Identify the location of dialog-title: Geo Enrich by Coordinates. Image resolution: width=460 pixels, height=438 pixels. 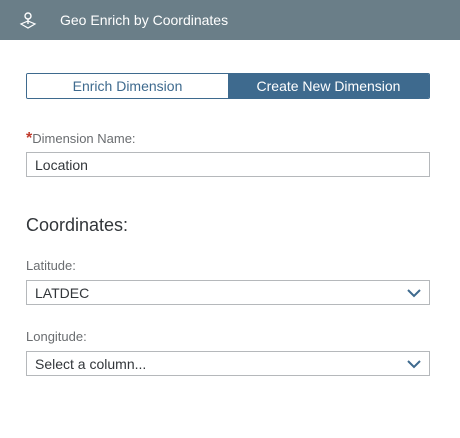
(144, 20).